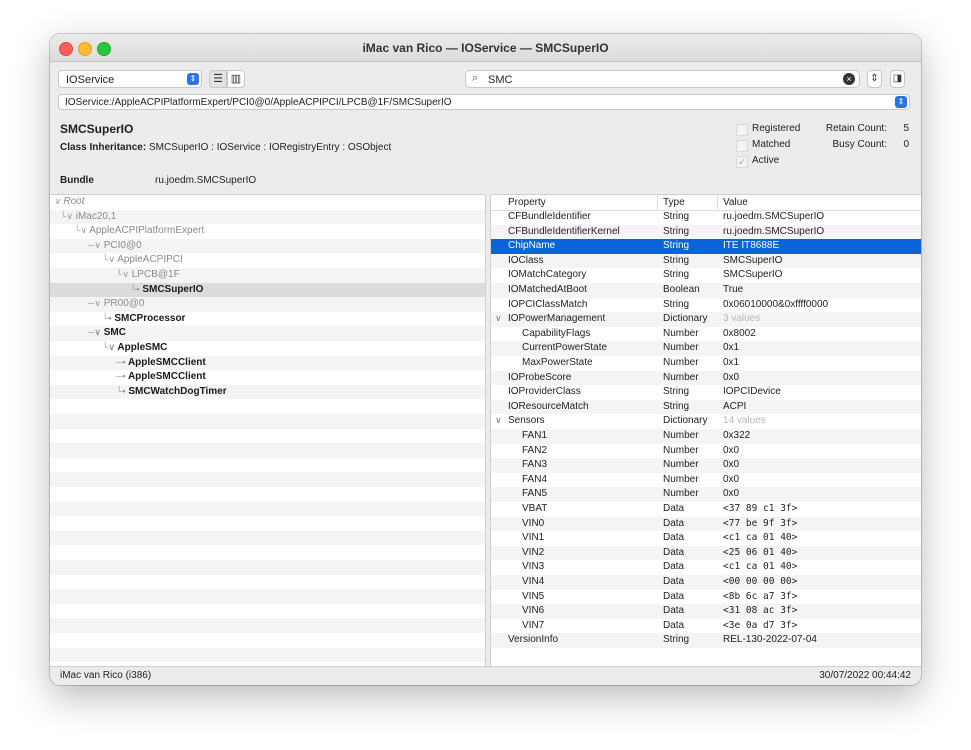 This screenshot has height=750, width=971. Describe the element at coordinates (706, 538) in the screenshot. I see `property-row: VIN1 Data <c1 ca 01 40>` at that location.